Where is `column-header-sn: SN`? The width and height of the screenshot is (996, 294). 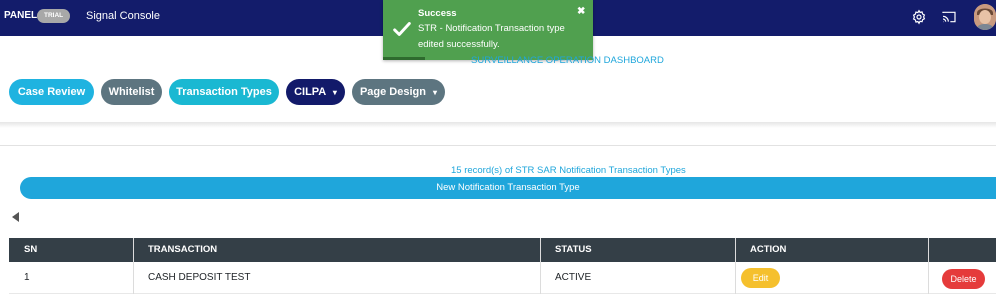 column-header-sn: SN is located at coordinates (30, 250).